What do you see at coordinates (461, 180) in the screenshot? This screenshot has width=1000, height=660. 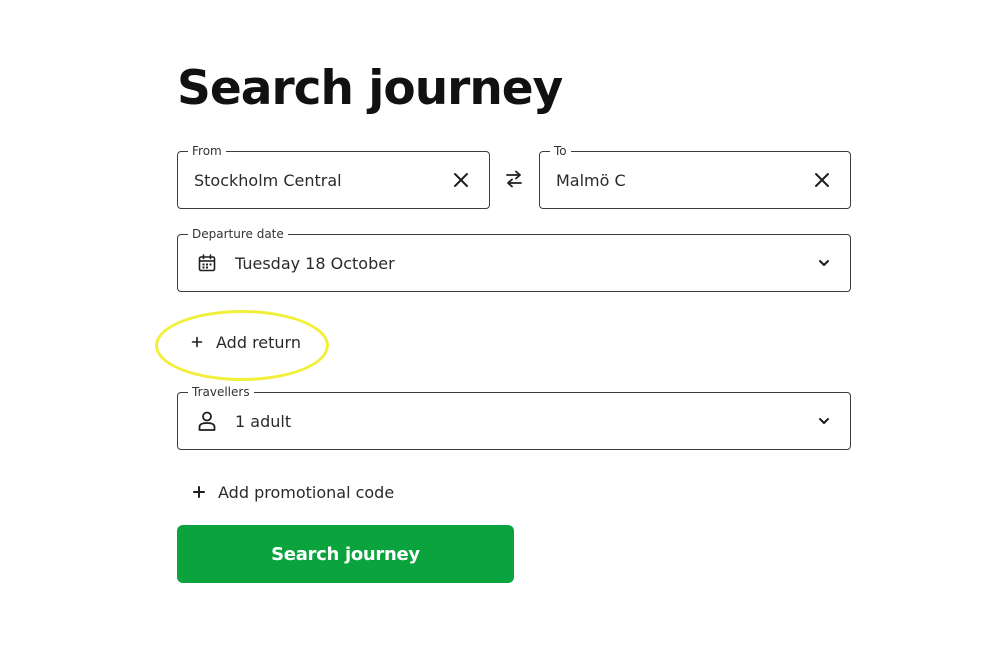 I see `from-clear-icon` at bounding box center [461, 180].